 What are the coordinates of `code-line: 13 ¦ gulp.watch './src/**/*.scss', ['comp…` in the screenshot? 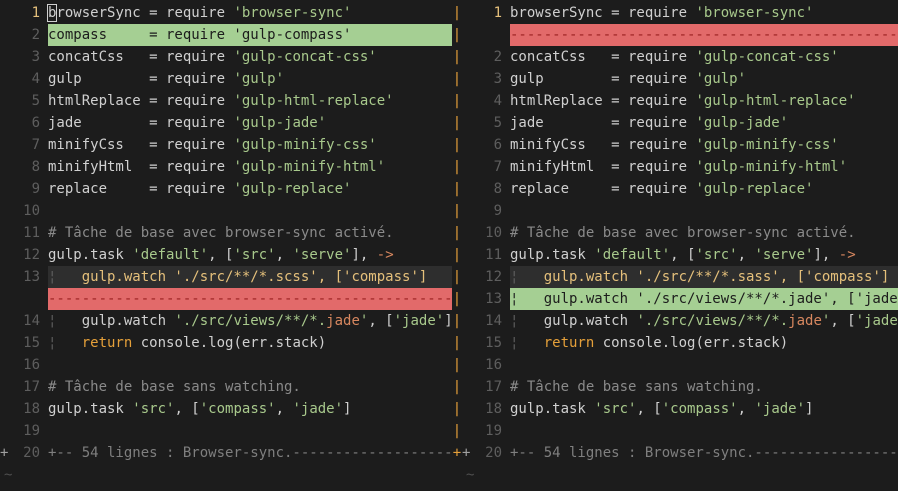 It's located at (226, 277).